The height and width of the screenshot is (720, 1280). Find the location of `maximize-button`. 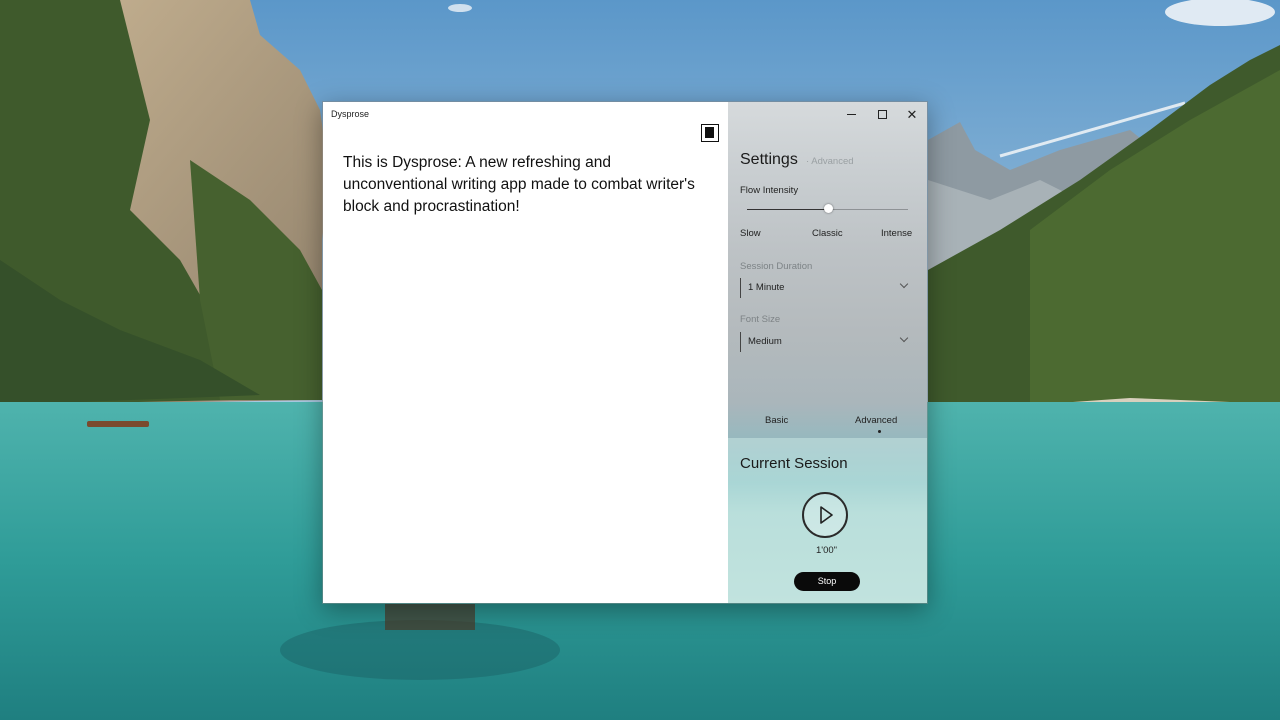

maximize-button is located at coordinates (882, 114).